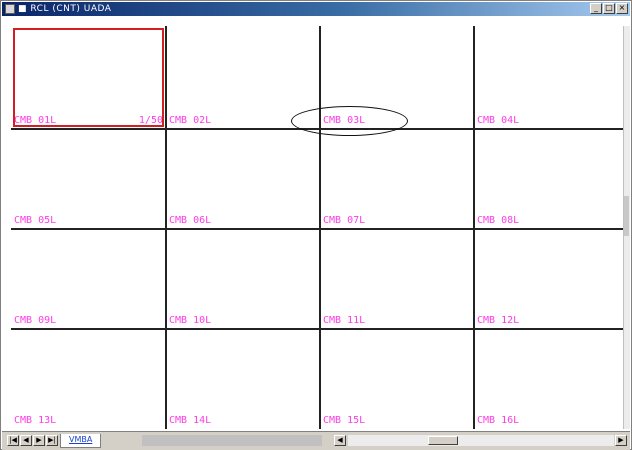  I want to click on scroll-right-button: ▶, so click(621, 440).